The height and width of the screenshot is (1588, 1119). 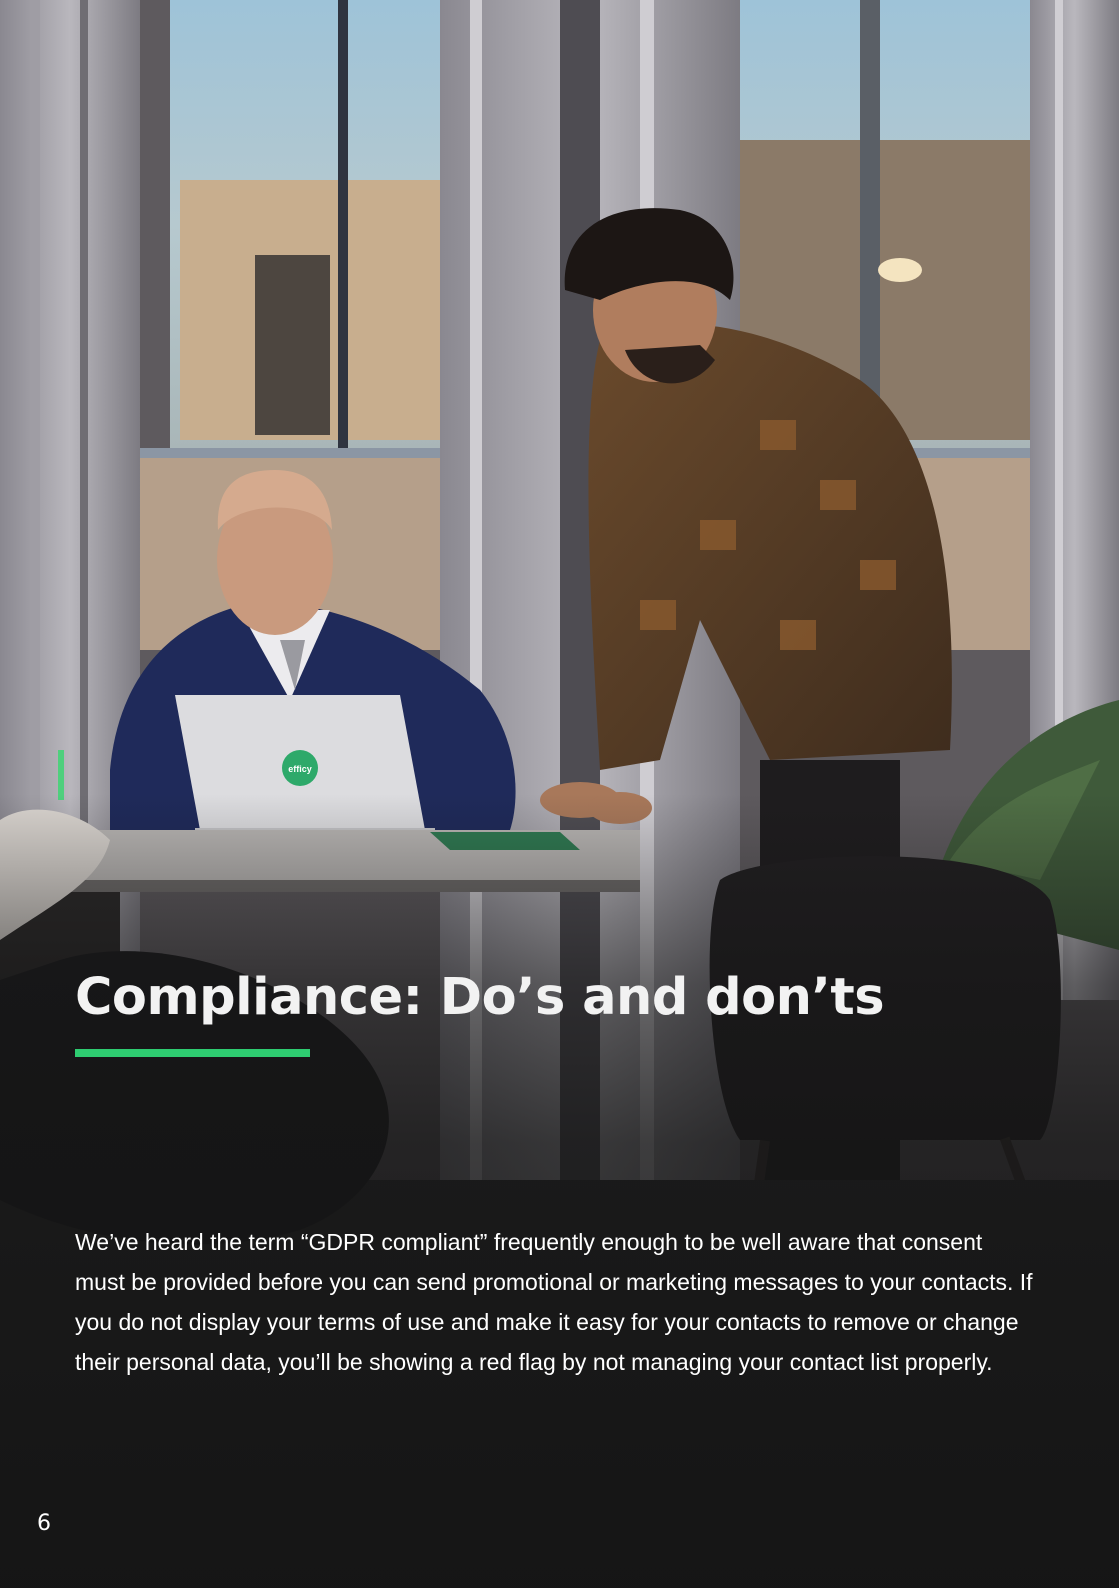 What do you see at coordinates (480, 997) in the screenshot?
I see `page-title: Compliance: Do’s and don’ts` at bounding box center [480, 997].